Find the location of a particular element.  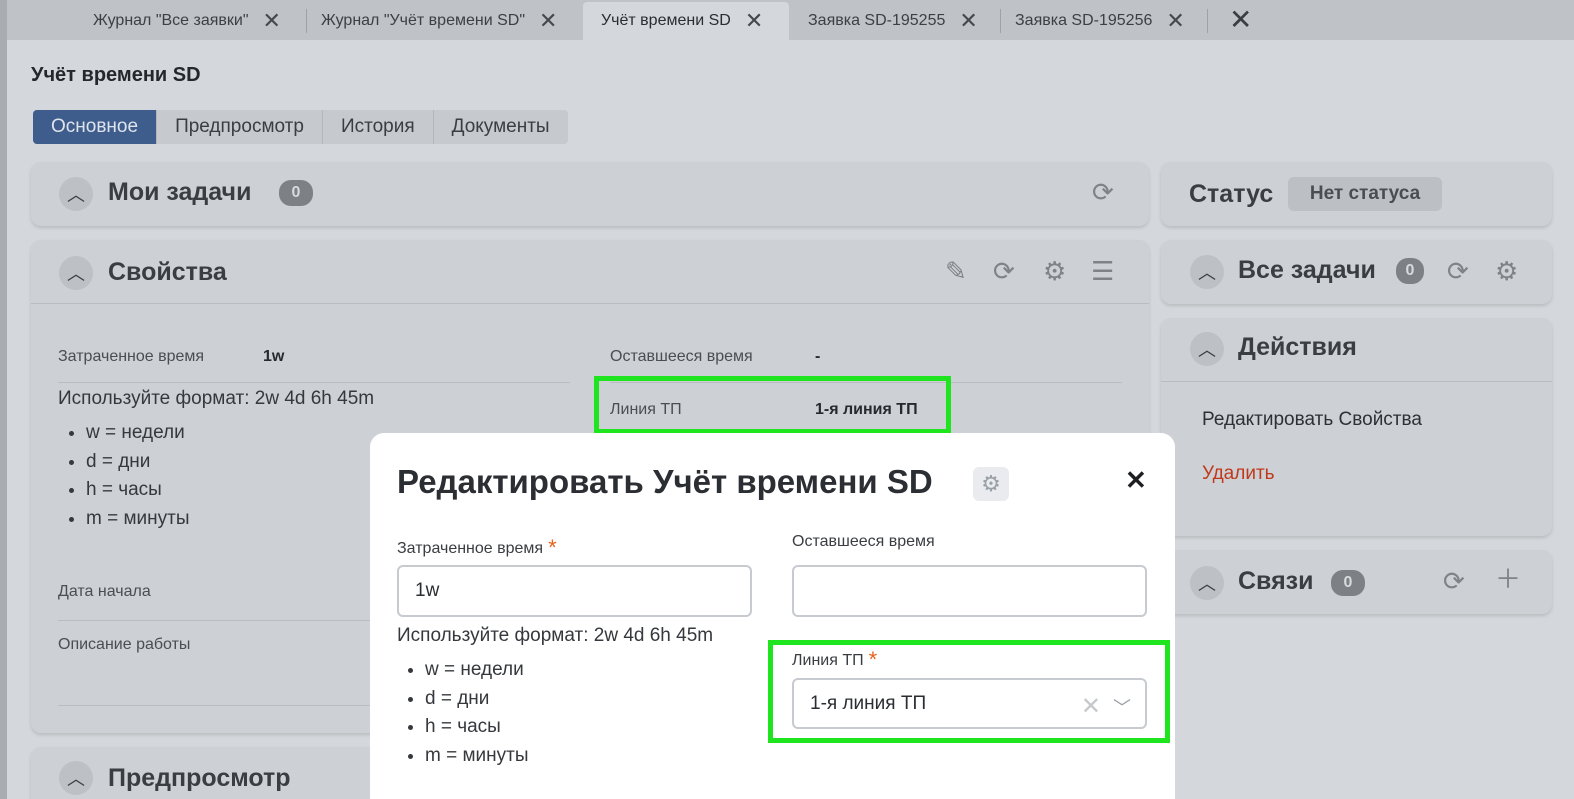

tab-preview: Предпросмотр is located at coordinates (240, 127).